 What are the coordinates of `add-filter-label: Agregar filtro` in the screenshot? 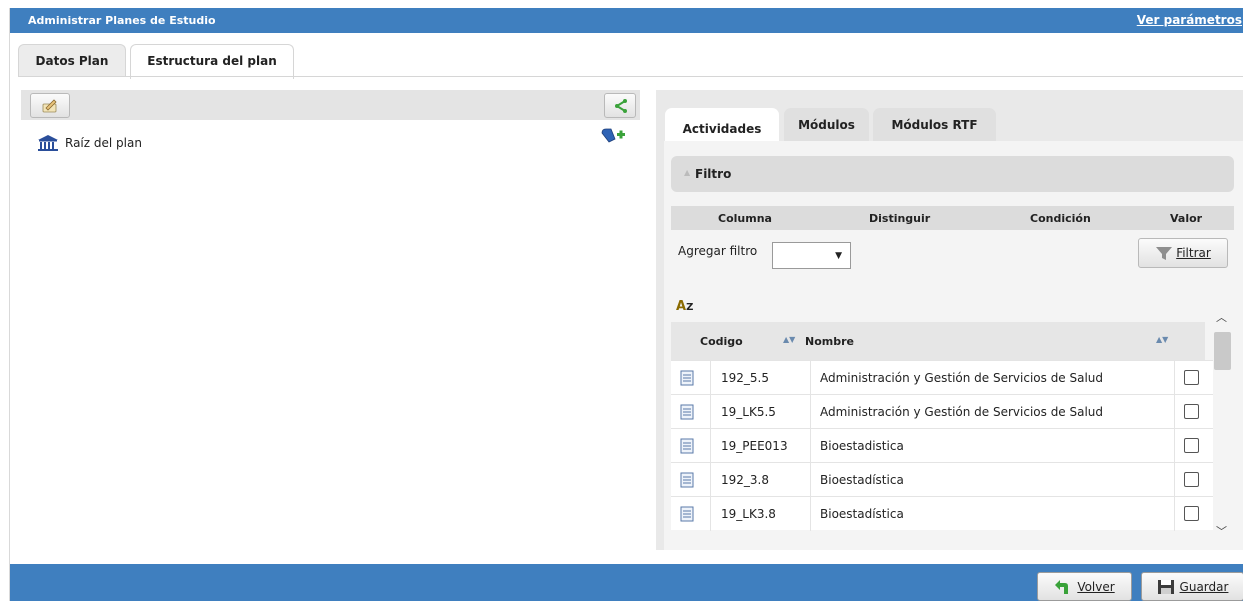 It's located at (718, 251).